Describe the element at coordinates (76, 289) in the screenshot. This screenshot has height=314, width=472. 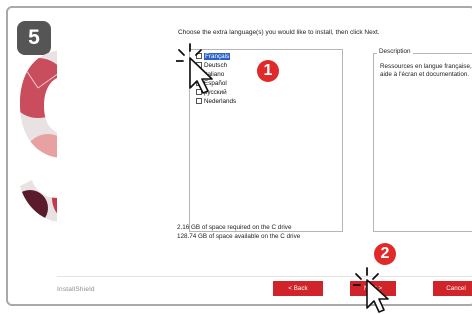
I see `installshield-label: InstallShield` at that location.